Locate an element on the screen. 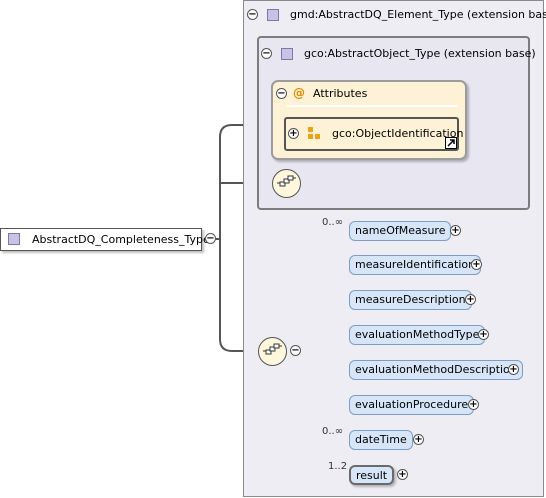 The width and height of the screenshot is (546, 498). element-nameOfMeasure: nameOfMeasure is located at coordinates (400, 231).